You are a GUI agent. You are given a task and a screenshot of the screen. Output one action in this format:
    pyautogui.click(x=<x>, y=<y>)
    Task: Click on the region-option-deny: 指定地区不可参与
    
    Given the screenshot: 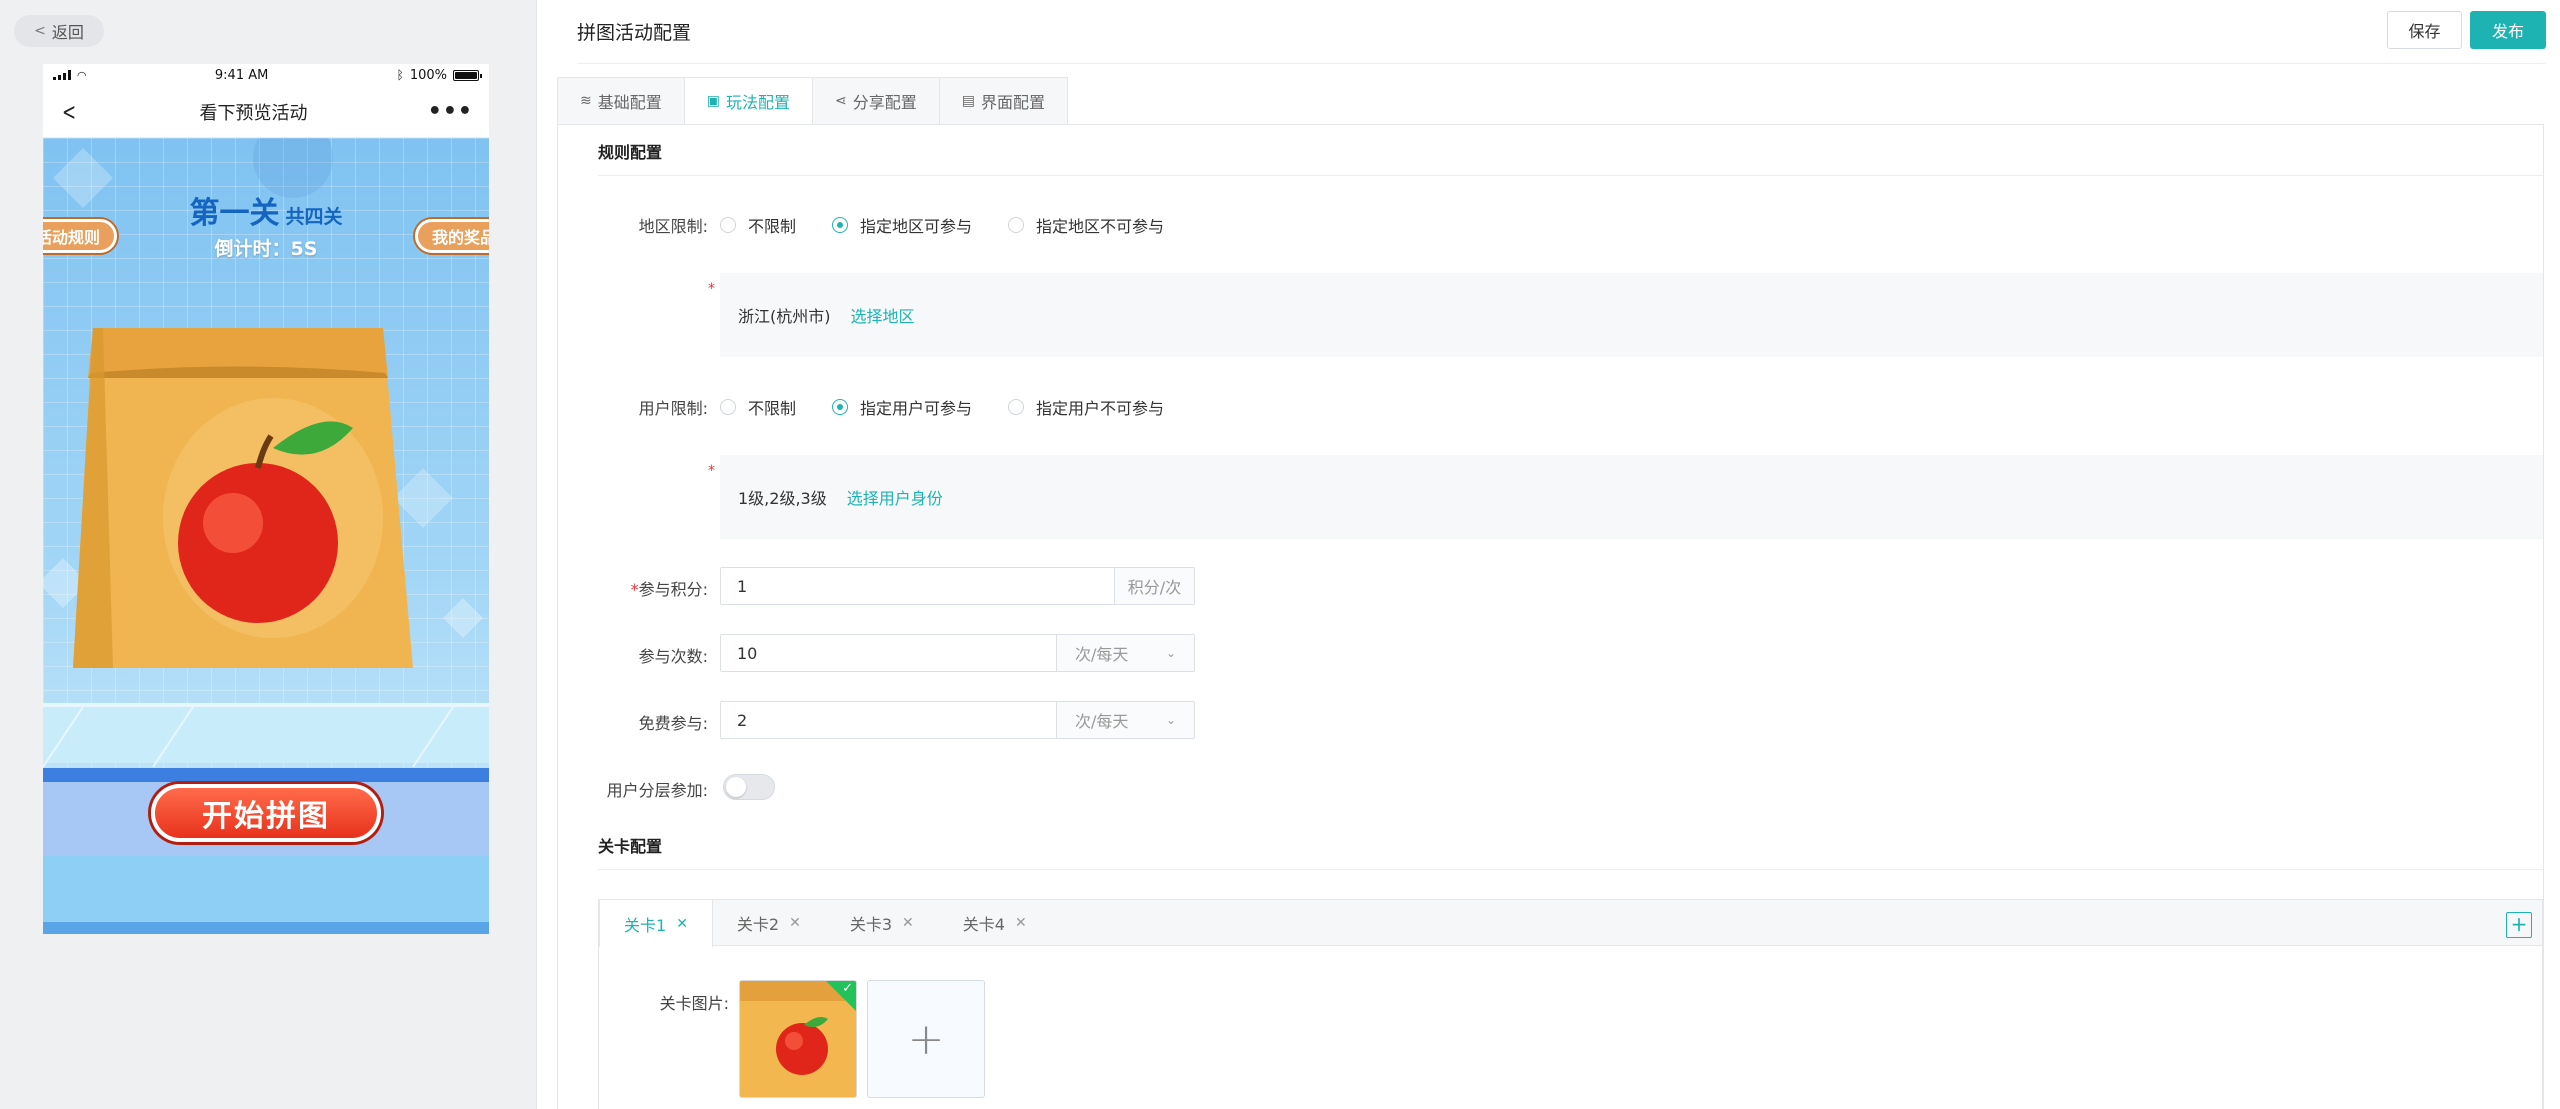 What is the action you would take?
    pyautogui.click(x=1086, y=225)
    